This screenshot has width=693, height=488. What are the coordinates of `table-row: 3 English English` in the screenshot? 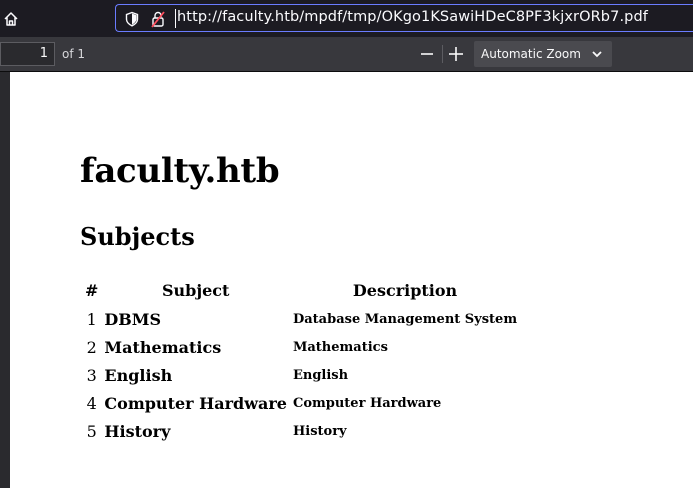 It's located at (301, 375).